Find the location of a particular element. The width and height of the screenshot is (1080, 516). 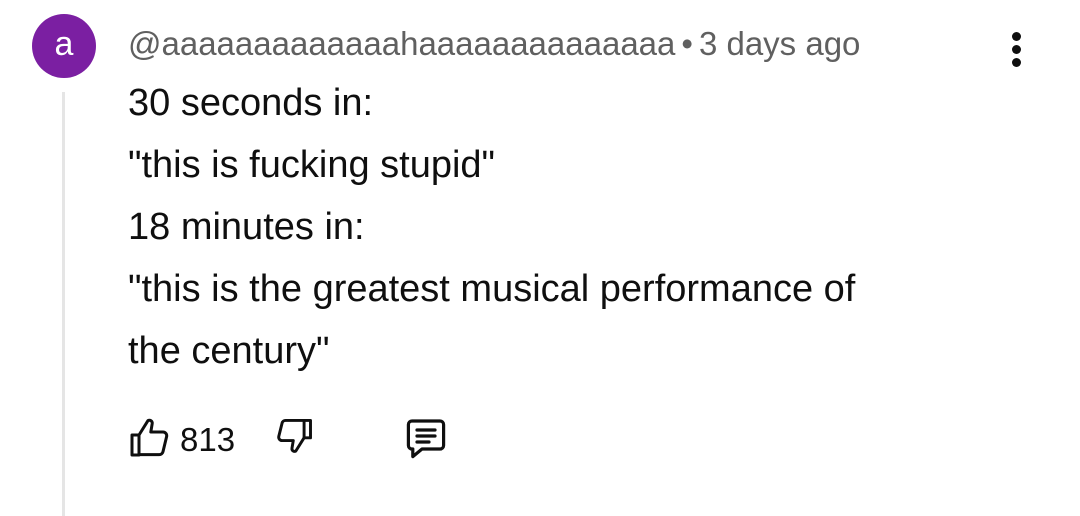

avatar-letter: a is located at coordinates (64, 44).